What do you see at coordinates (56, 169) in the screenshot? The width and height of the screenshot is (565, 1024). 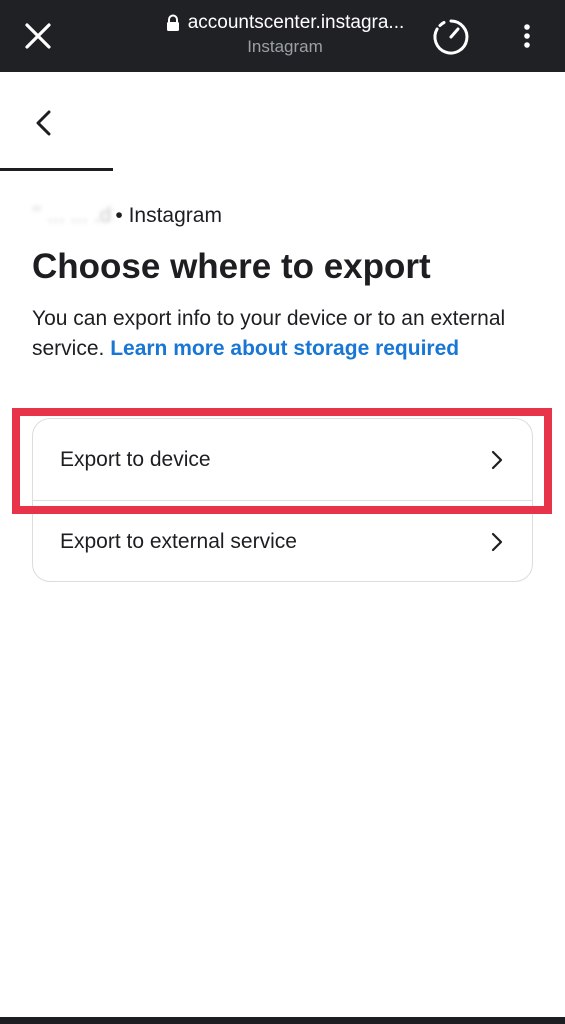 I see `header-underline` at bounding box center [56, 169].